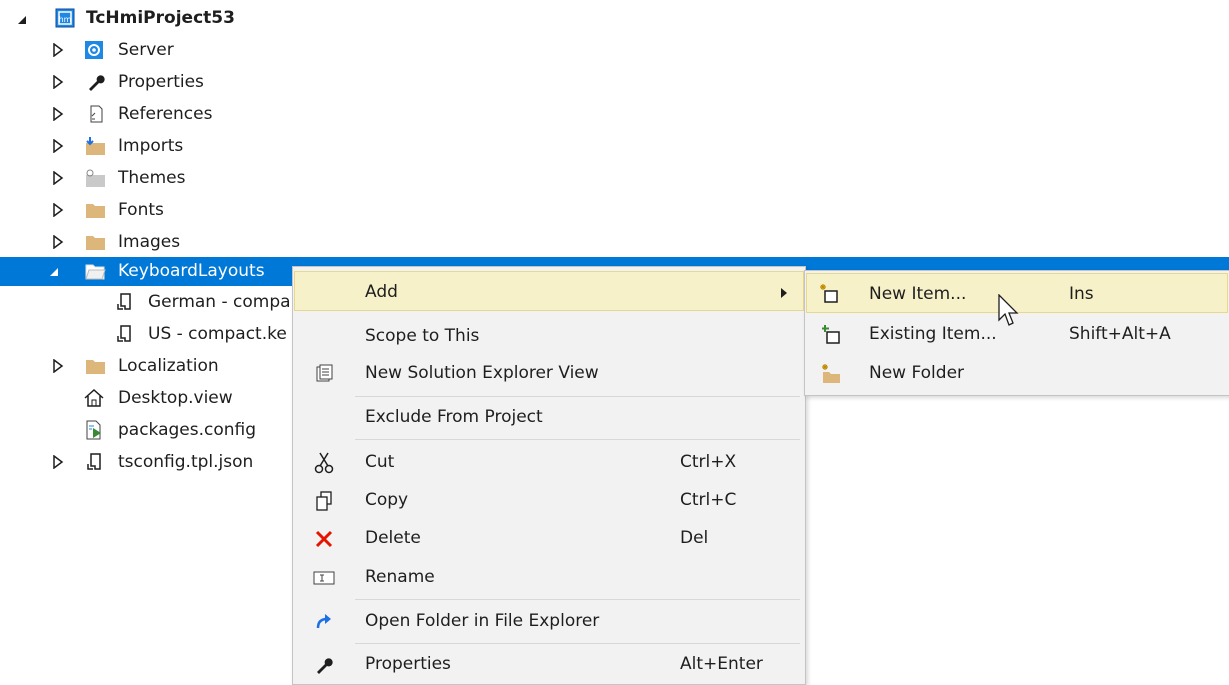 Image resolution: width=1229 pixels, height=685 pixels. What do you see at coordinates (146, 50) in the screenshot?
I see `tree-item-label: Server` at bounding box center [146, 50].